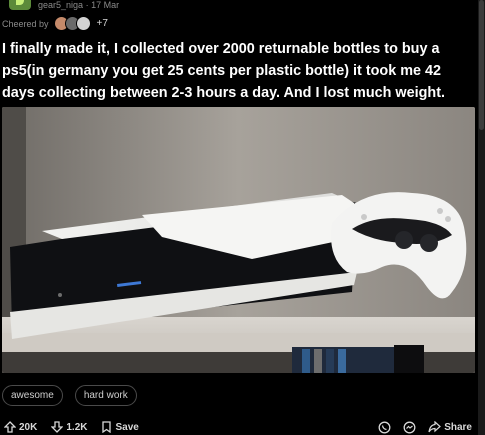 The image size is (485, 435). I want to click on cheered-more-count: +7, so click(102, 23).